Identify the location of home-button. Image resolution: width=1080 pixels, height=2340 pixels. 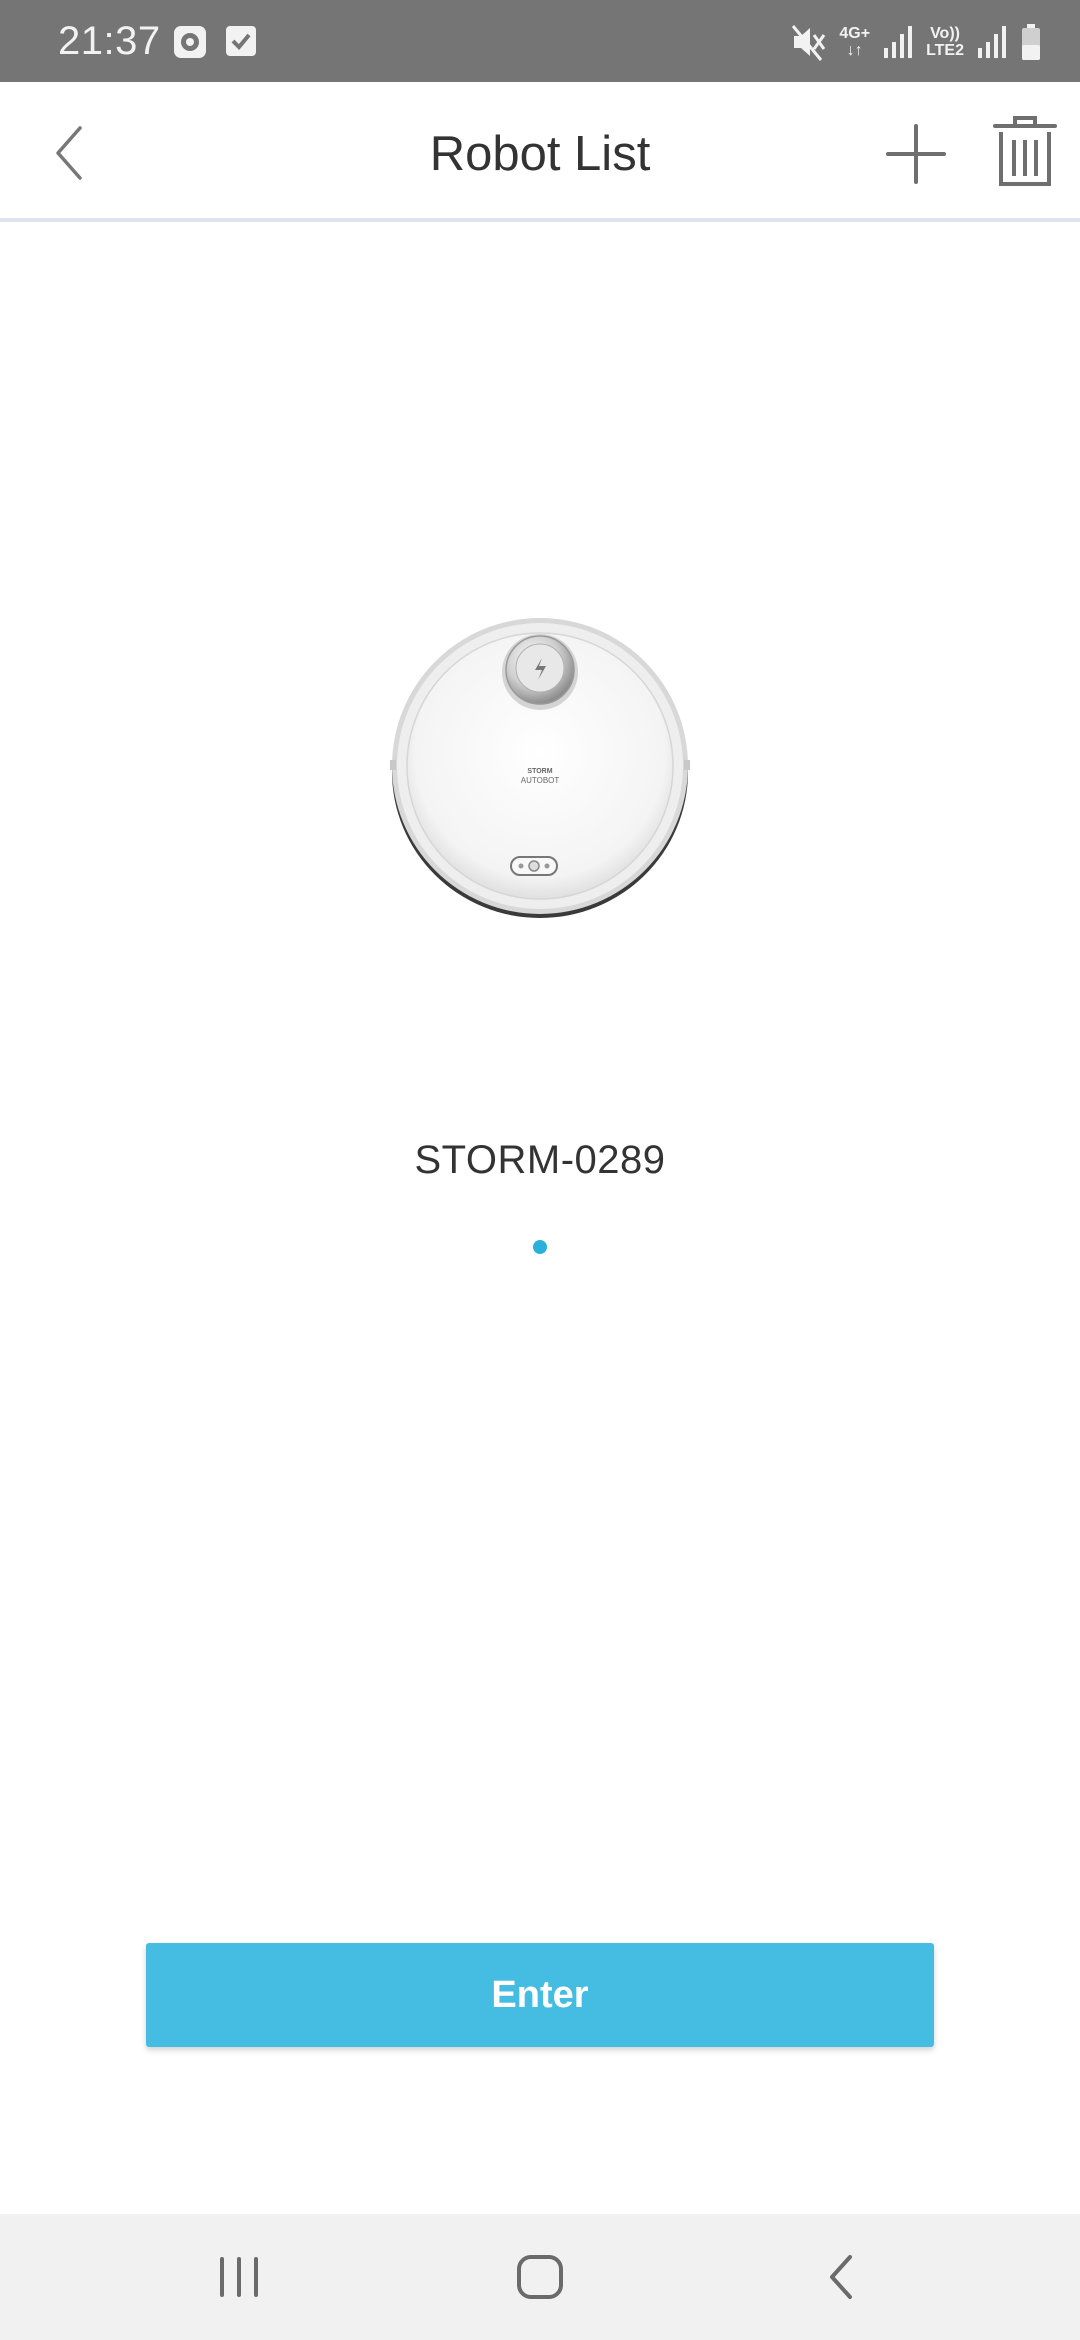
(540, 2277).